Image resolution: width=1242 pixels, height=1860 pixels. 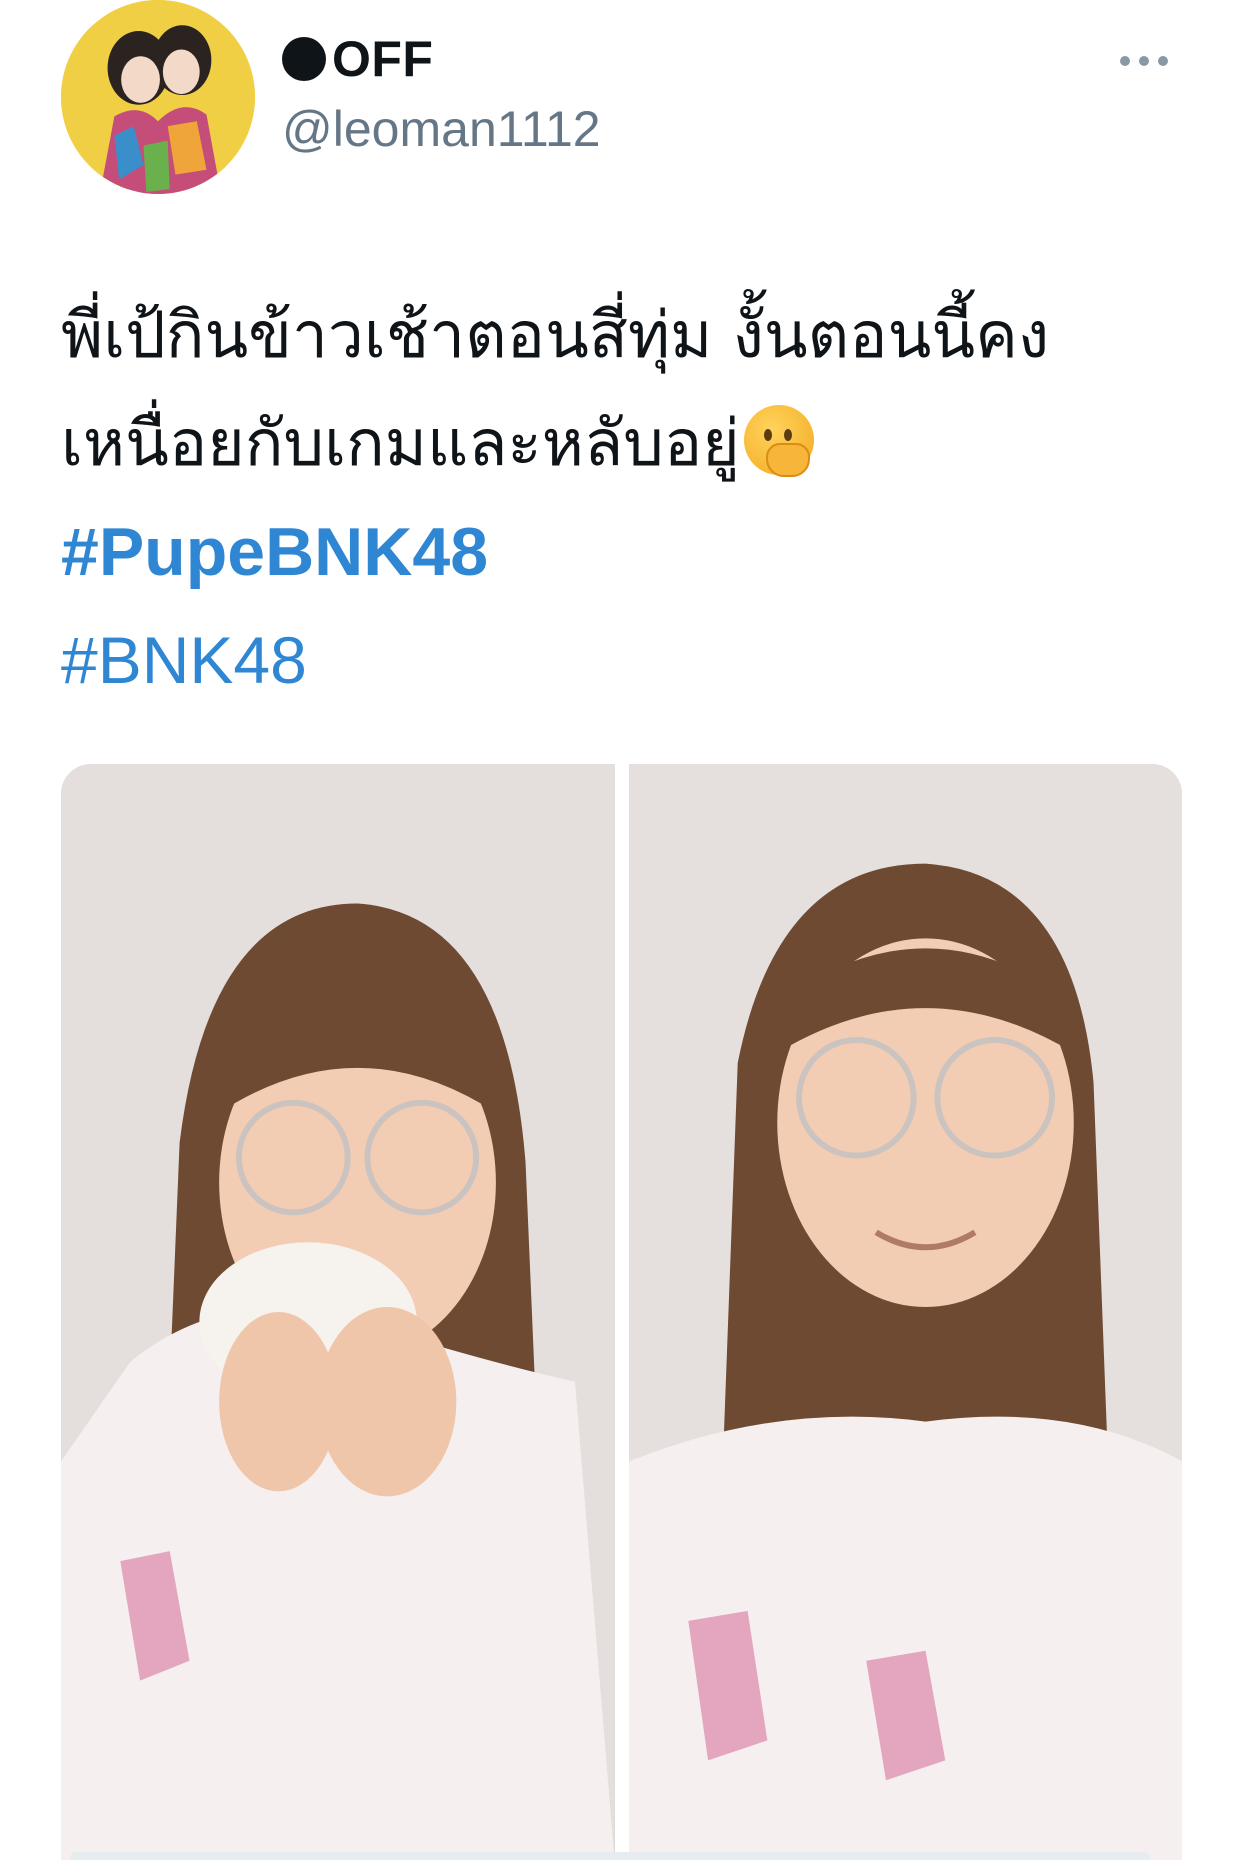 What do you see at coordinates (441, 129) in the screenshot?
I see `user-handle: @leoman1112` at bounding box center [441, 129].